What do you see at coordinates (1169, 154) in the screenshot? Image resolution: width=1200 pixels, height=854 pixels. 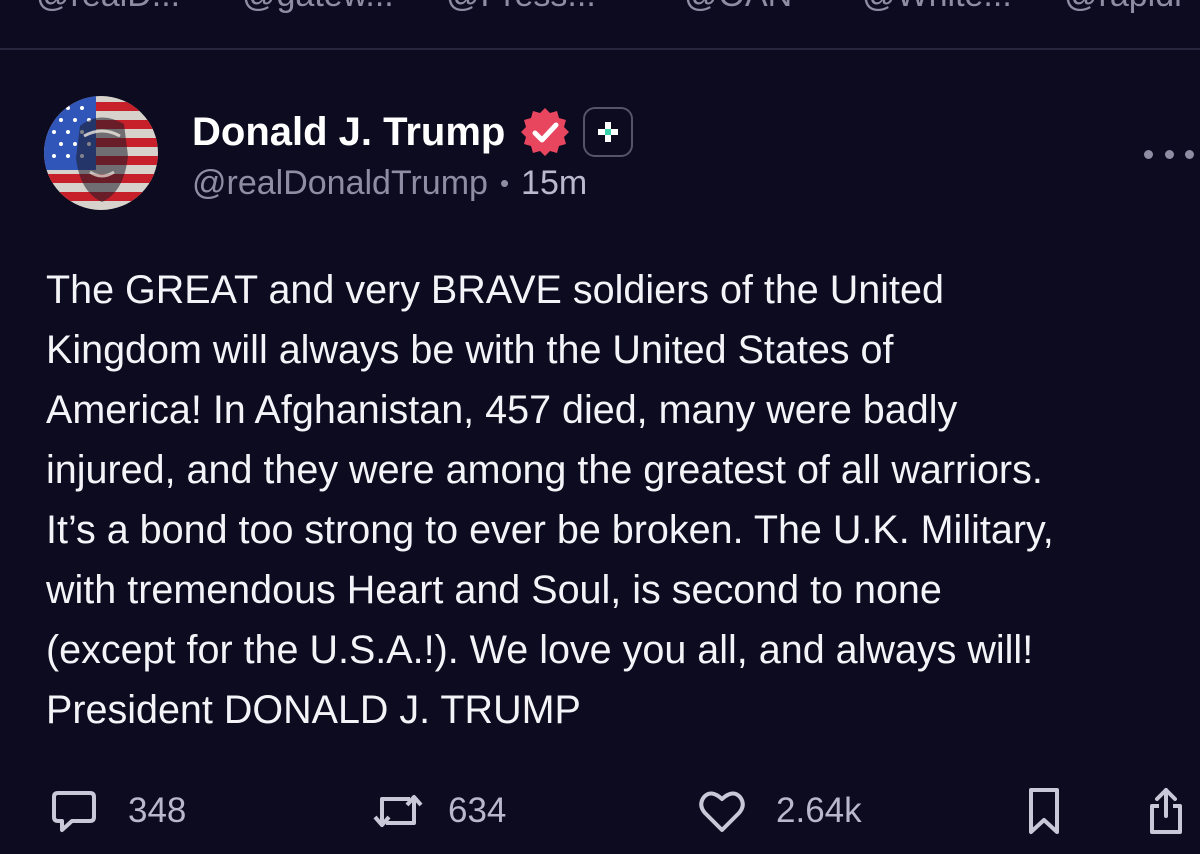 I see `more-options-button` at bounding box center [1169, 154].